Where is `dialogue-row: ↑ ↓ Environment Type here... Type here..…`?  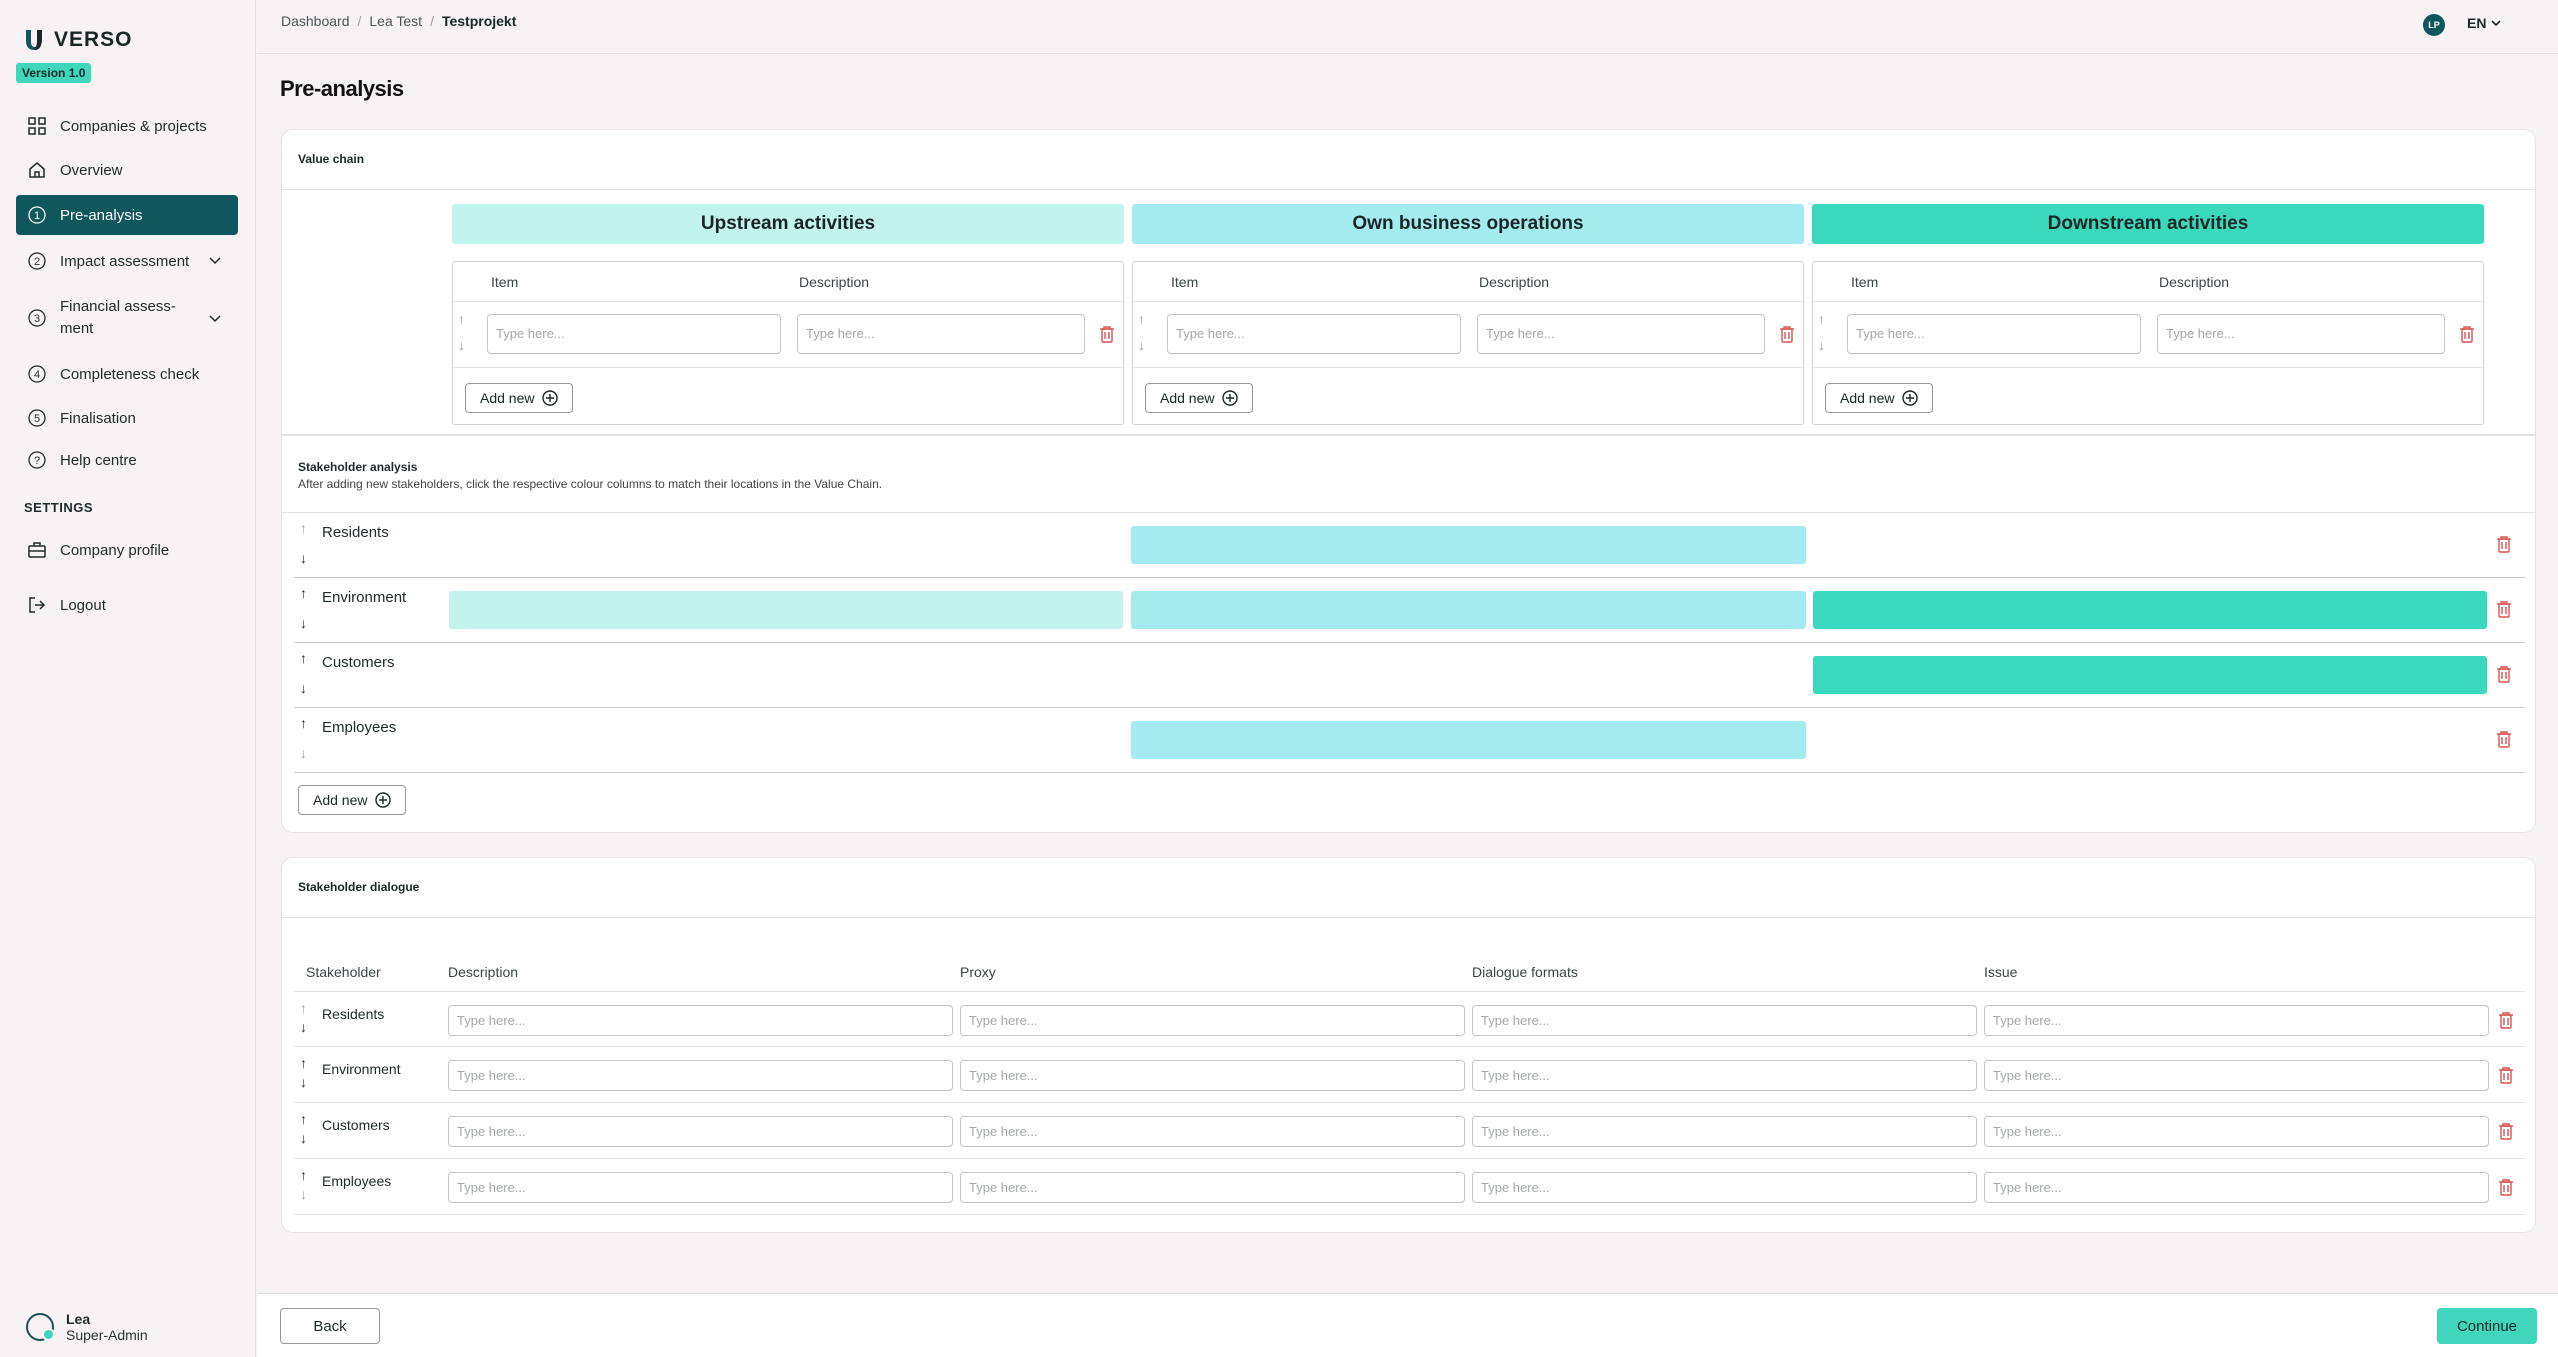
dialogue-row: ↑ ↓ Environment Type here... Type here..… is located at coordinates (1409, 1075).